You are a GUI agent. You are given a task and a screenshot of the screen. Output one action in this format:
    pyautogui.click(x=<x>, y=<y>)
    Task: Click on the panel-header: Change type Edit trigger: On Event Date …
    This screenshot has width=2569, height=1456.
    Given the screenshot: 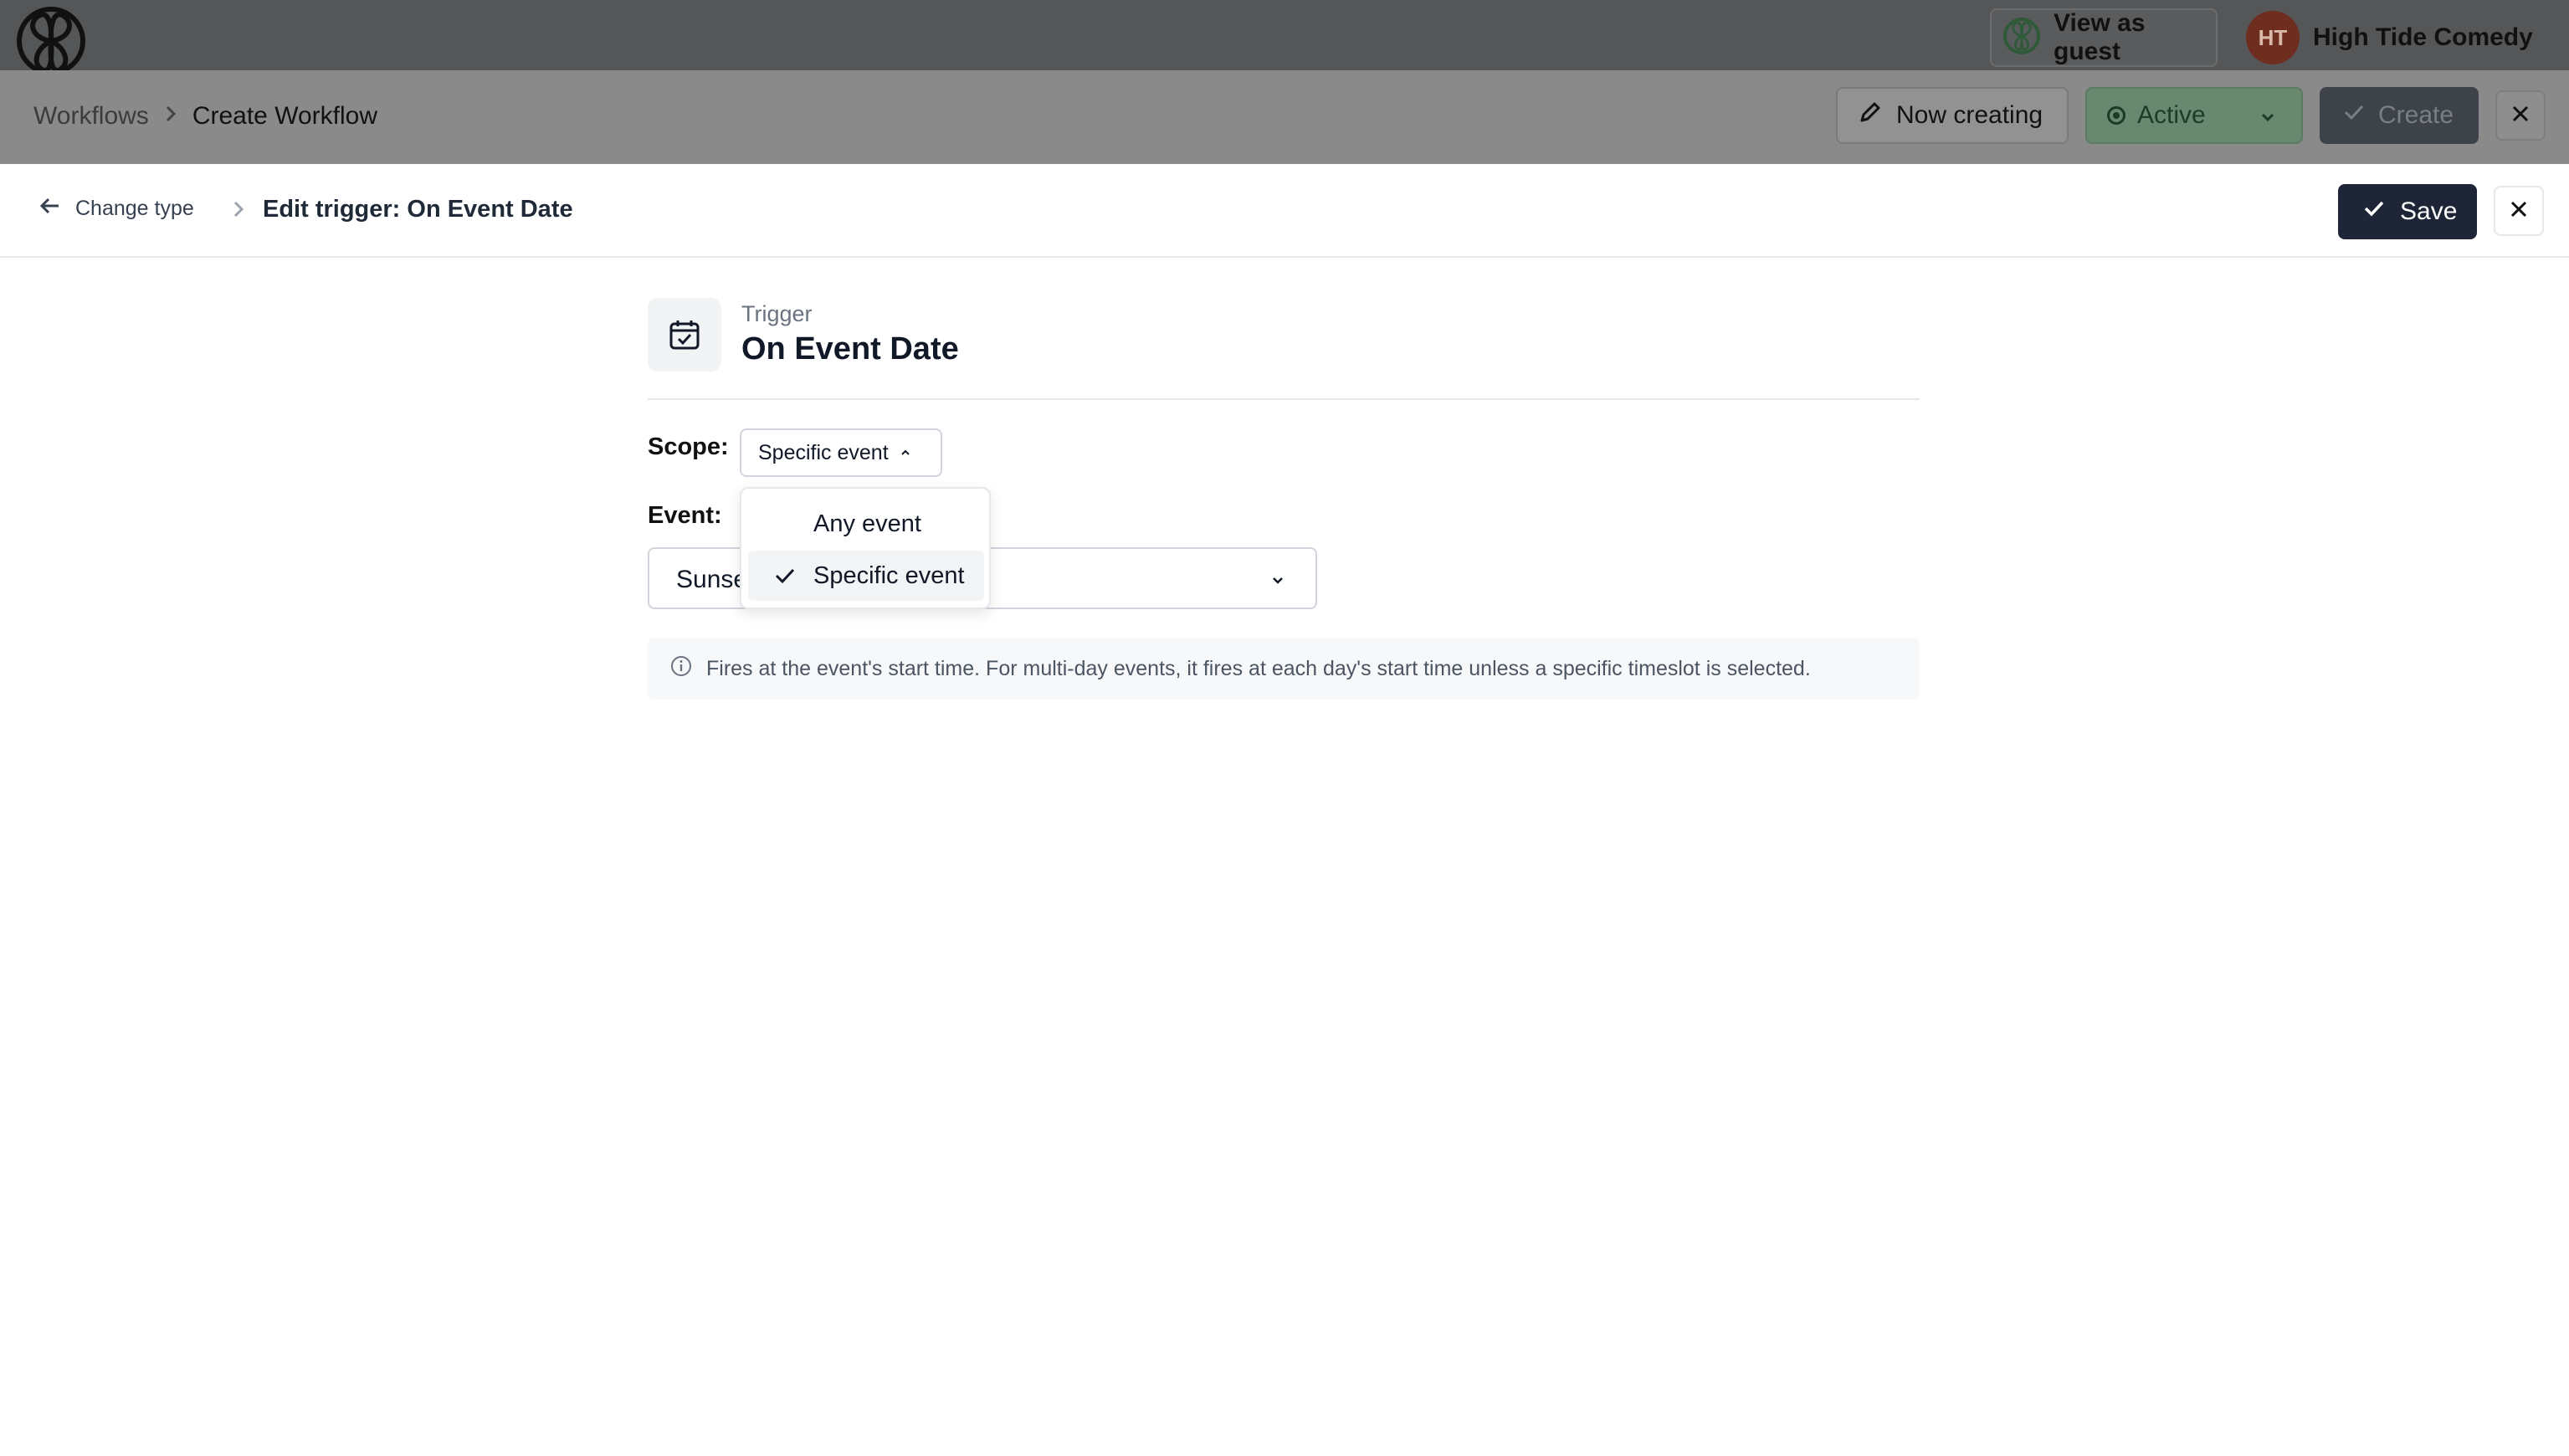 What is the action you would take?
    pyautogui.click(x=1284, y=211)
    